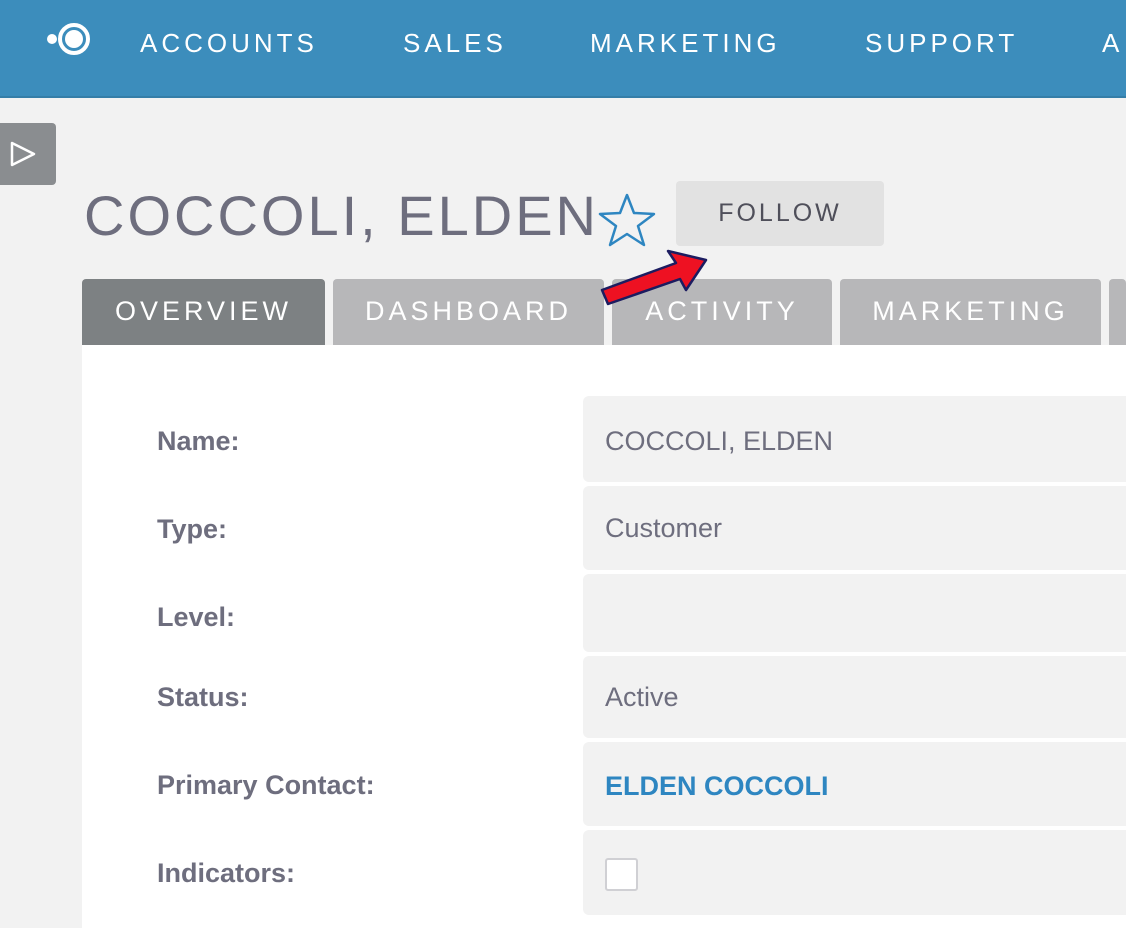  What do you see at coordinates (1112, 43) in the screenshot?
I see `nav-item-overflow: A` at bounding box center [1112, 43].